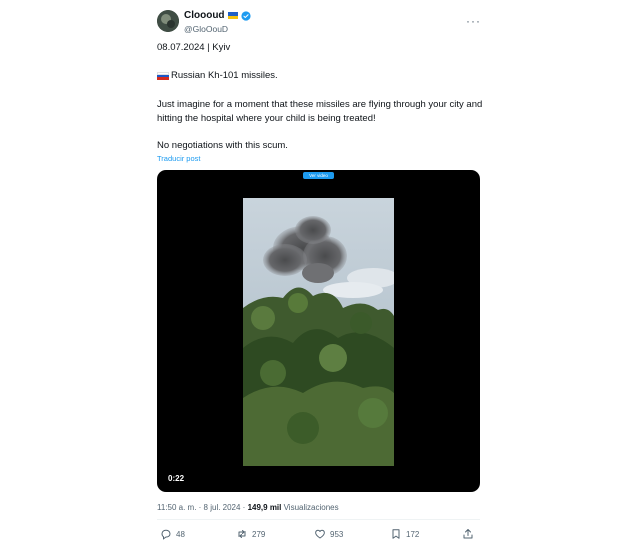 This screenshot has width=640, height=553. I want to click on video-duration: 0:22, so click(176, 478).